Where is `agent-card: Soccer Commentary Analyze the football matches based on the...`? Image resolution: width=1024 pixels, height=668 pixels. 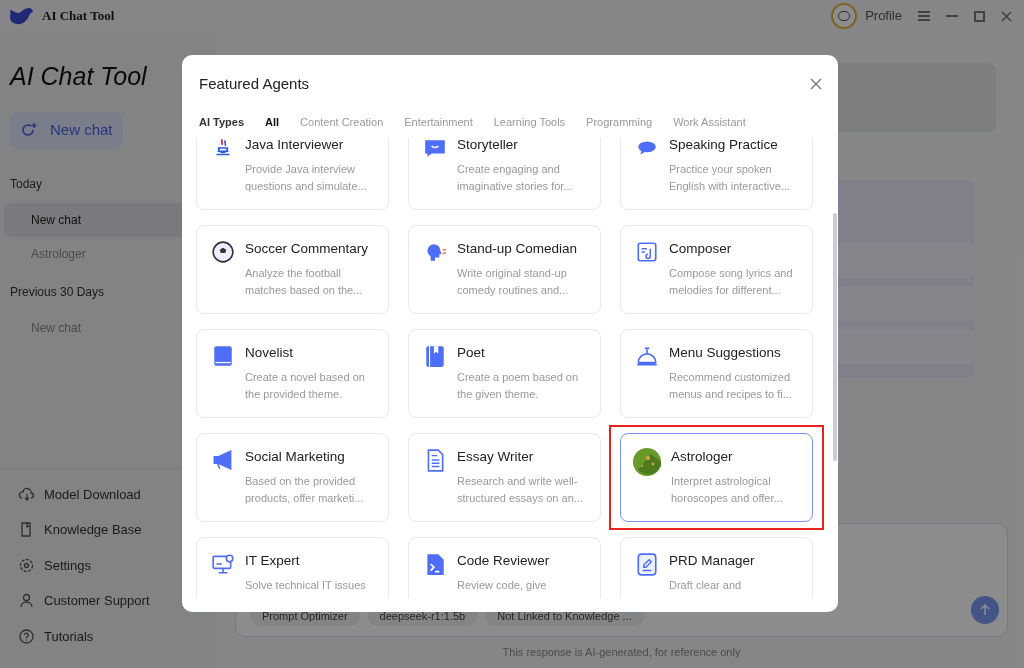
agent-card: Soccer Commentary Analyze the football matches based on the... is located at coordinates (292, 269).